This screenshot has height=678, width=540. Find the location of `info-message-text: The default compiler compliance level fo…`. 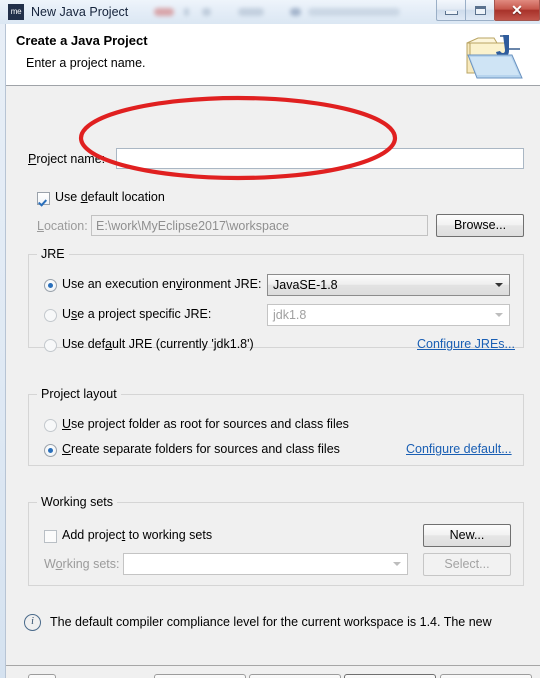

info-message-text: The default compiler compliance level fo… is located at coordinates (271, 622).